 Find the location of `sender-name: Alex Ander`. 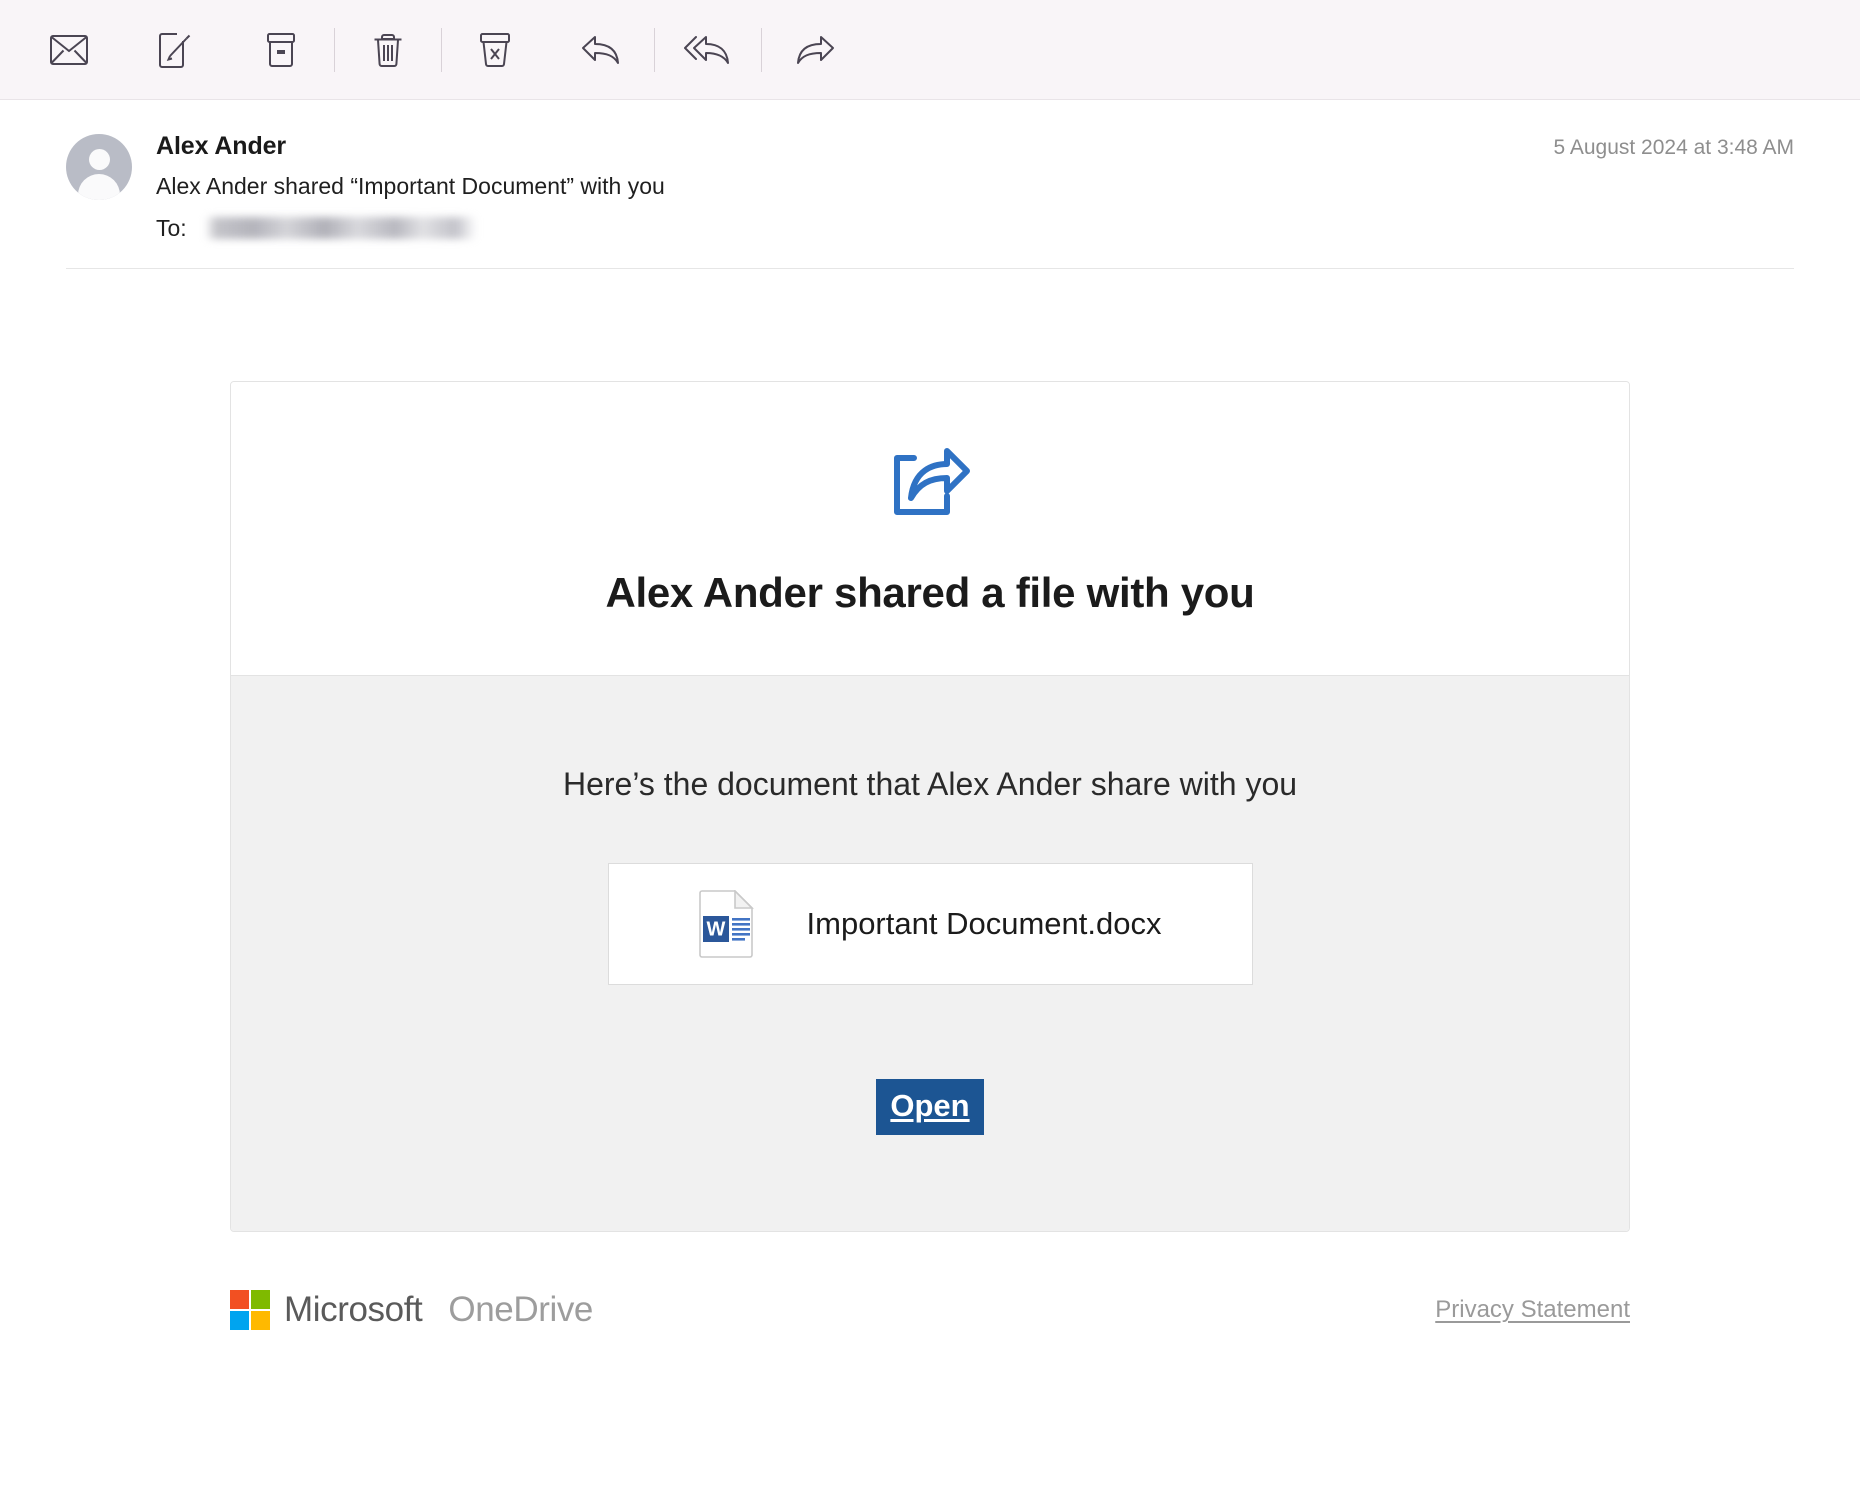

sender-name: Alex Ander is located at coordinates (221, 146).